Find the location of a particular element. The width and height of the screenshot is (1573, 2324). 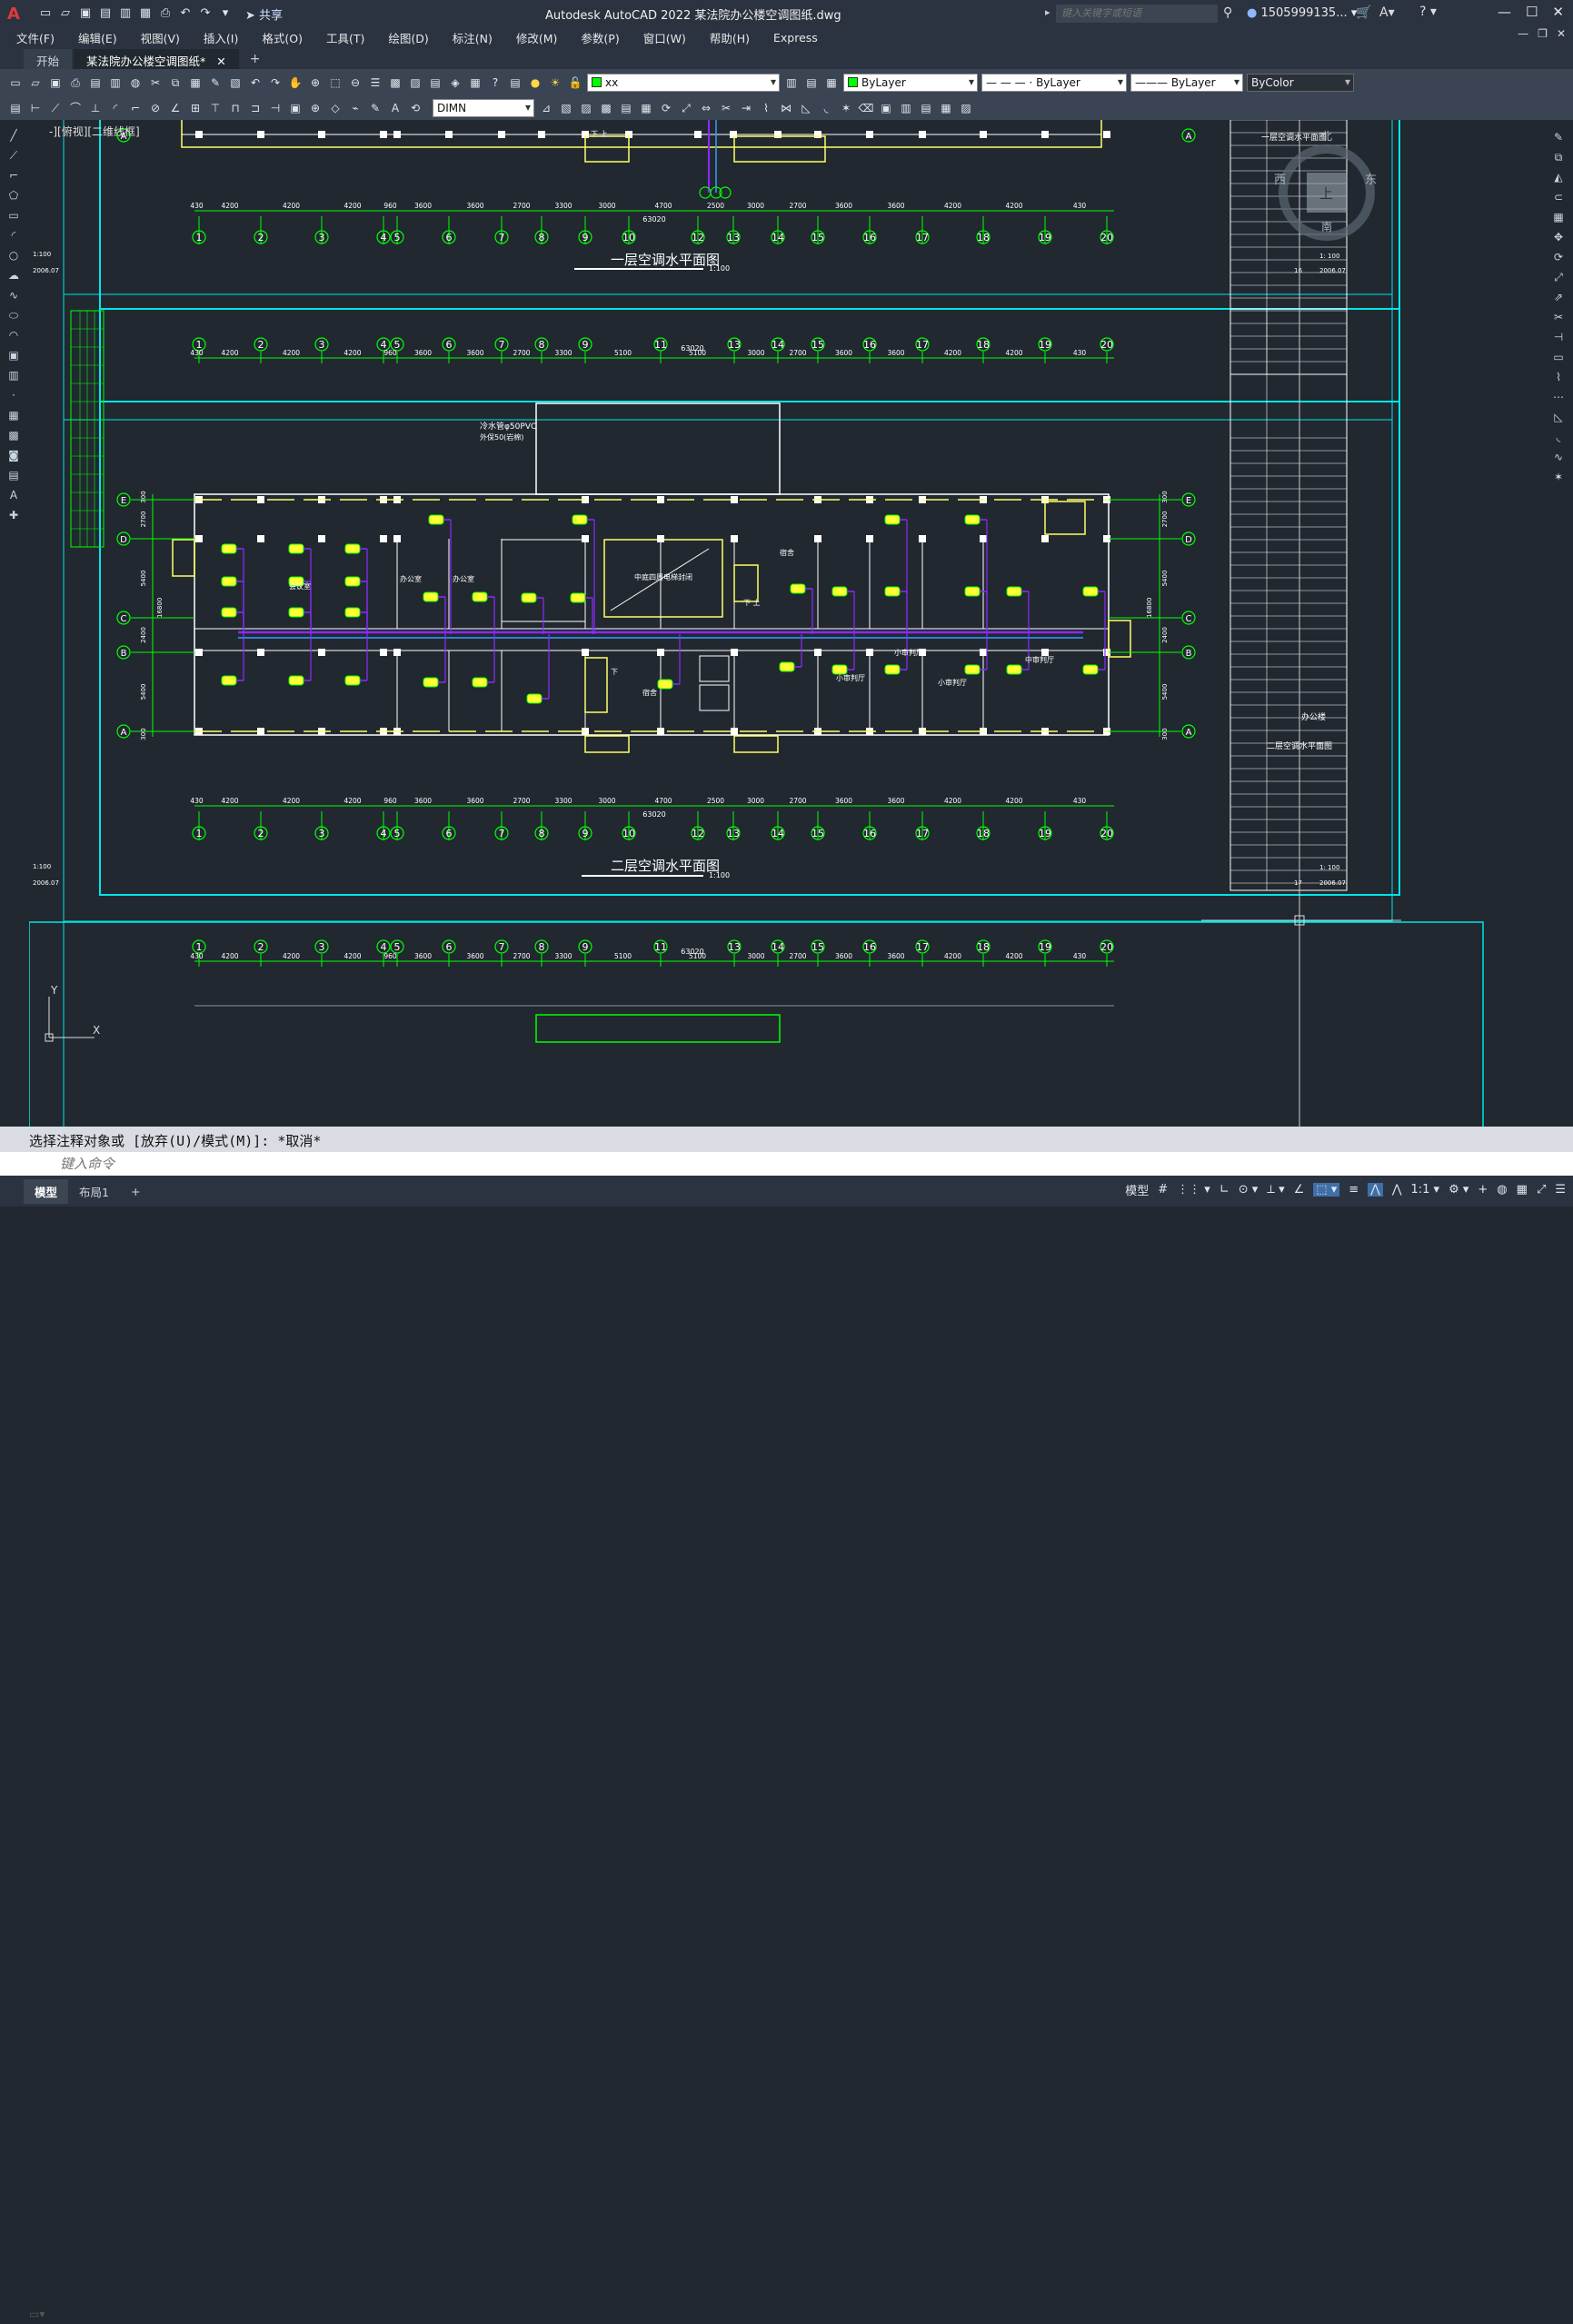

search-icon: ⚲ is located at coordinates (1227, 13).